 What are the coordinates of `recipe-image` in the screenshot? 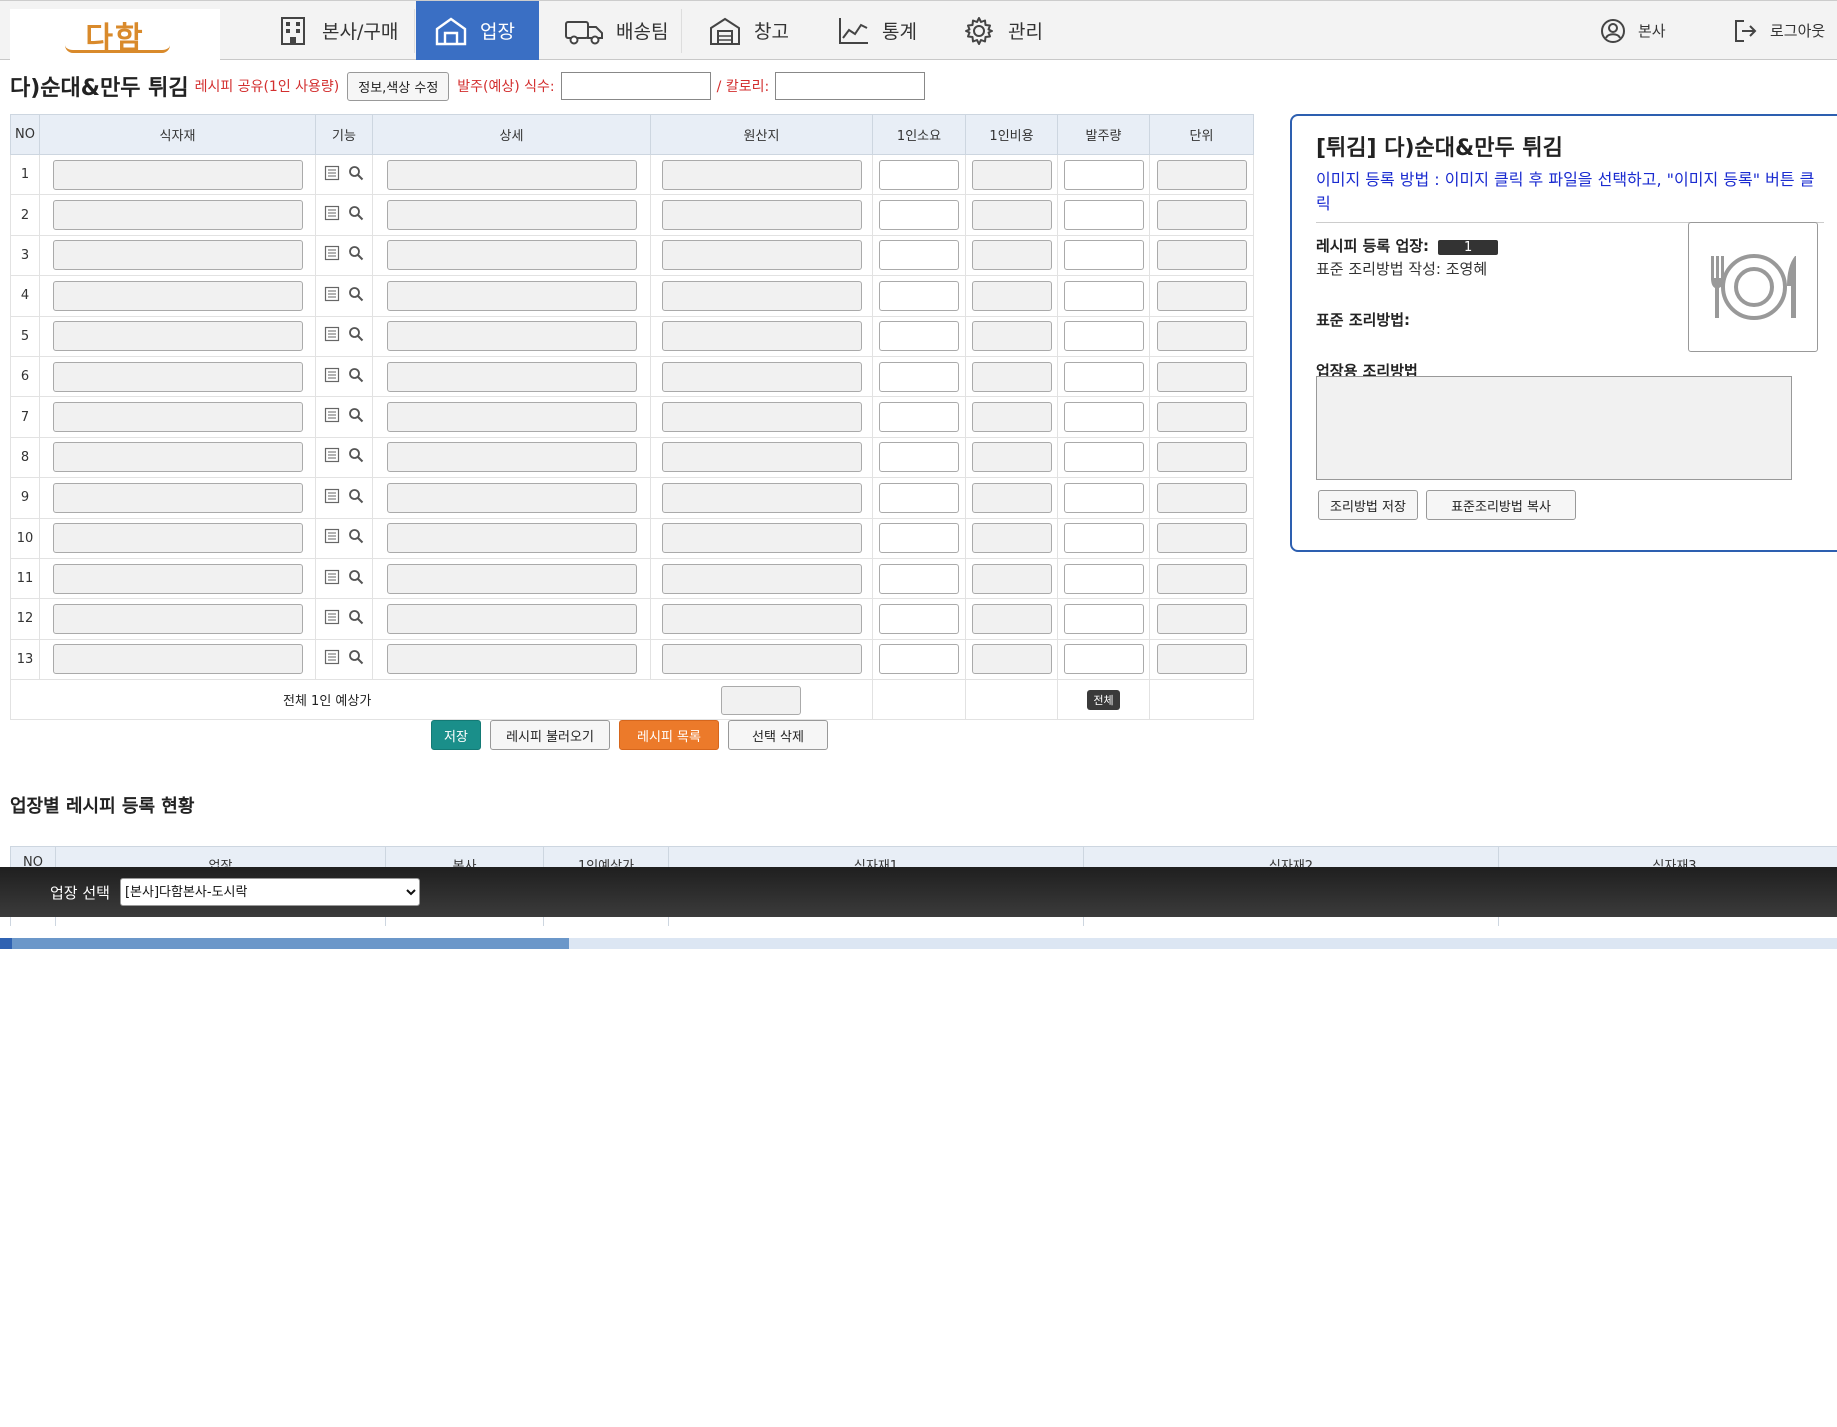 It's located at (1753, 287).